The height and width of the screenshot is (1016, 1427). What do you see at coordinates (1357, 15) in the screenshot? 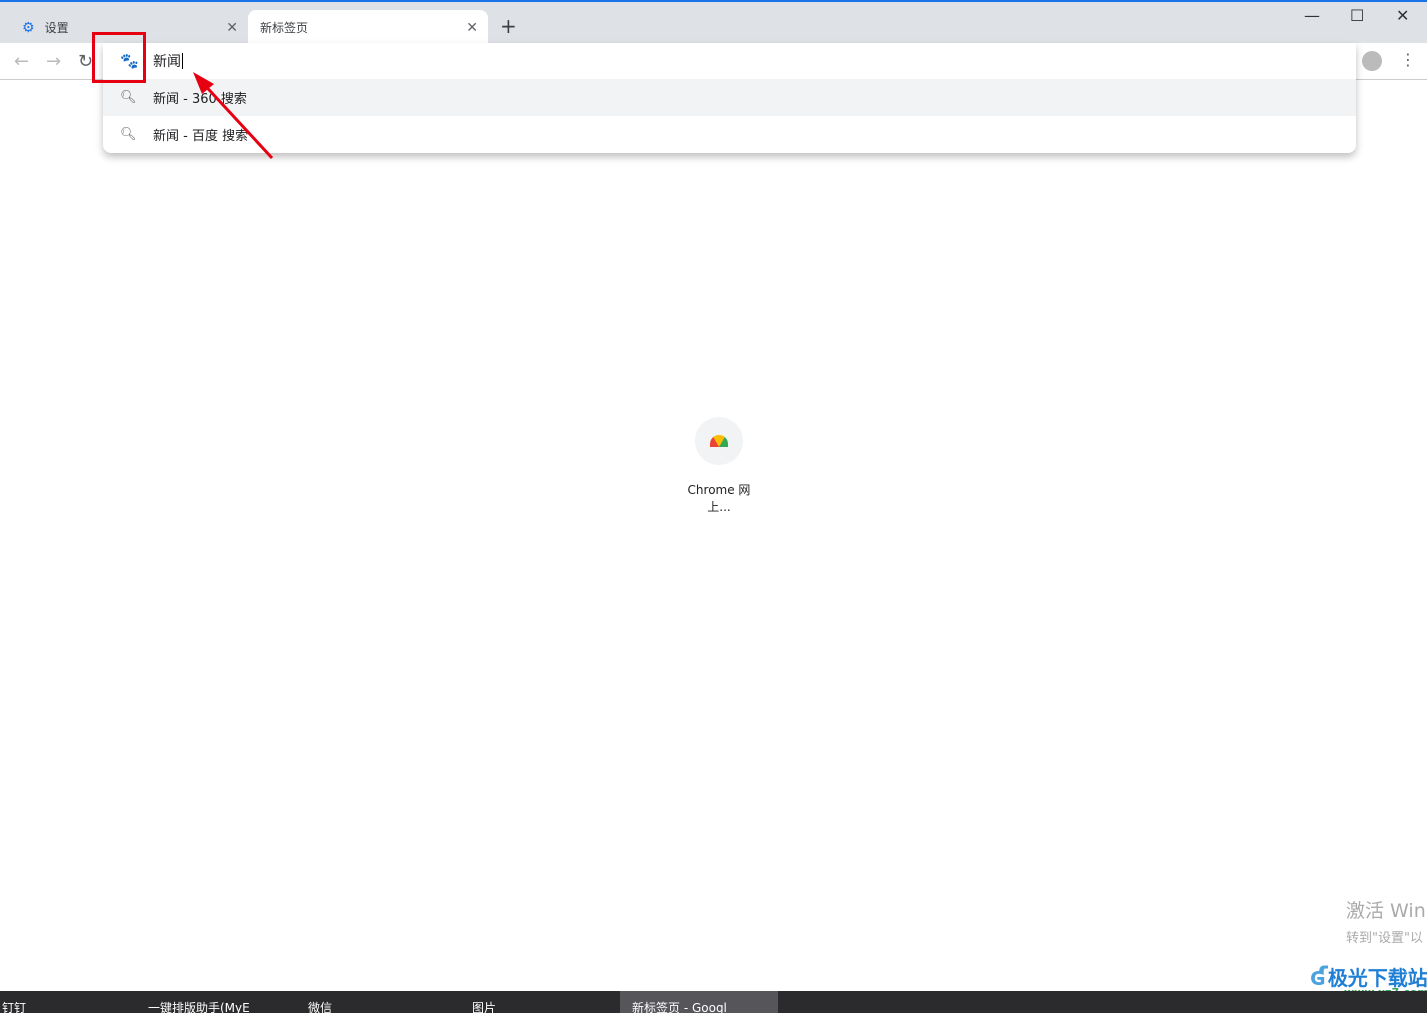
I see `maximize-button: ☐` at bounding box center [1357, 15].